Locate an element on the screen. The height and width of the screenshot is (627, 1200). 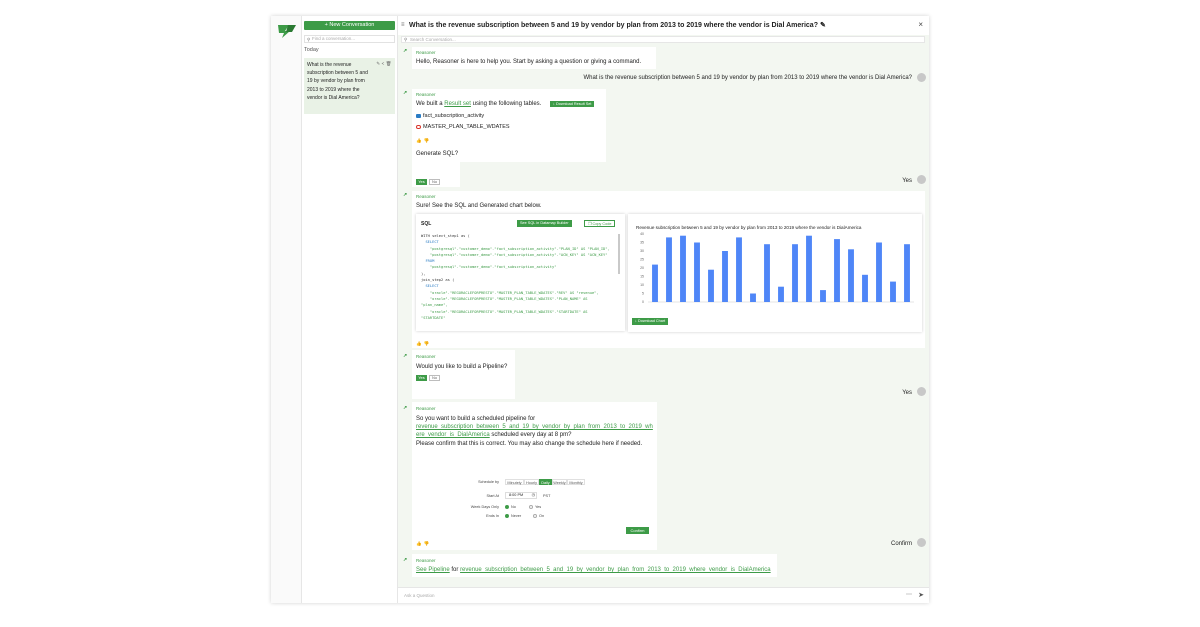
question-input: Ask a Question is located at coordinates (419, 595).